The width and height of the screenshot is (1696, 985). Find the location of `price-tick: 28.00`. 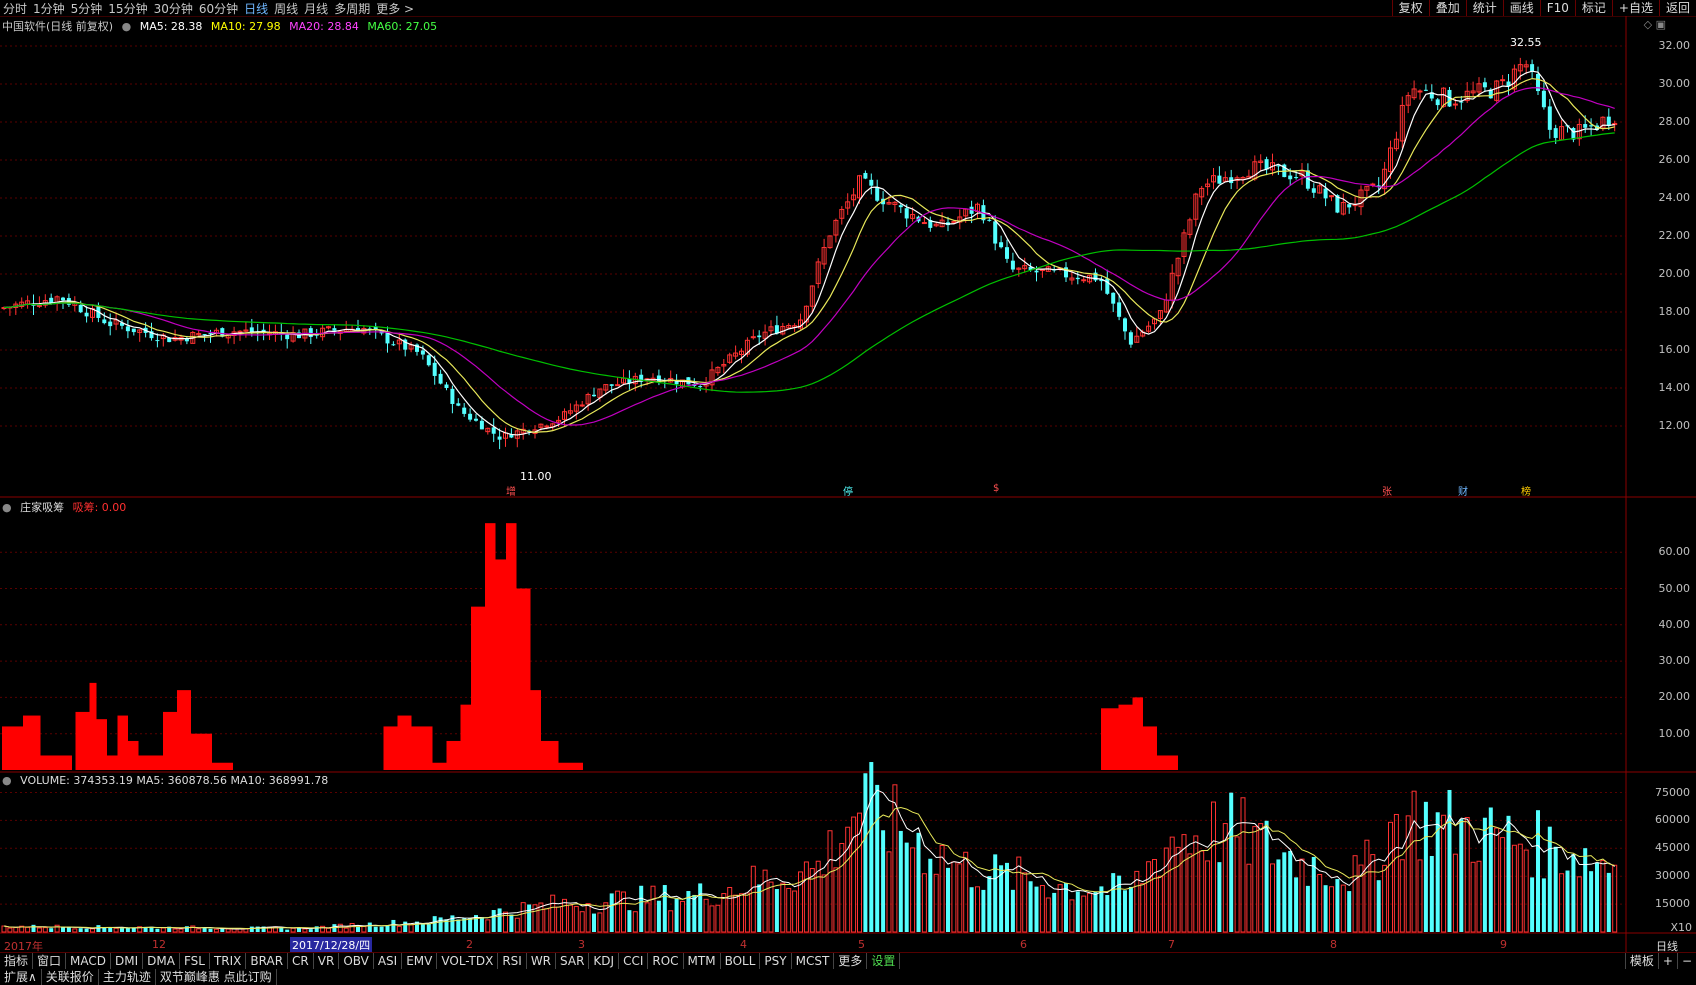

price-tick: 28.00 is located at coordinates (1674, 121).